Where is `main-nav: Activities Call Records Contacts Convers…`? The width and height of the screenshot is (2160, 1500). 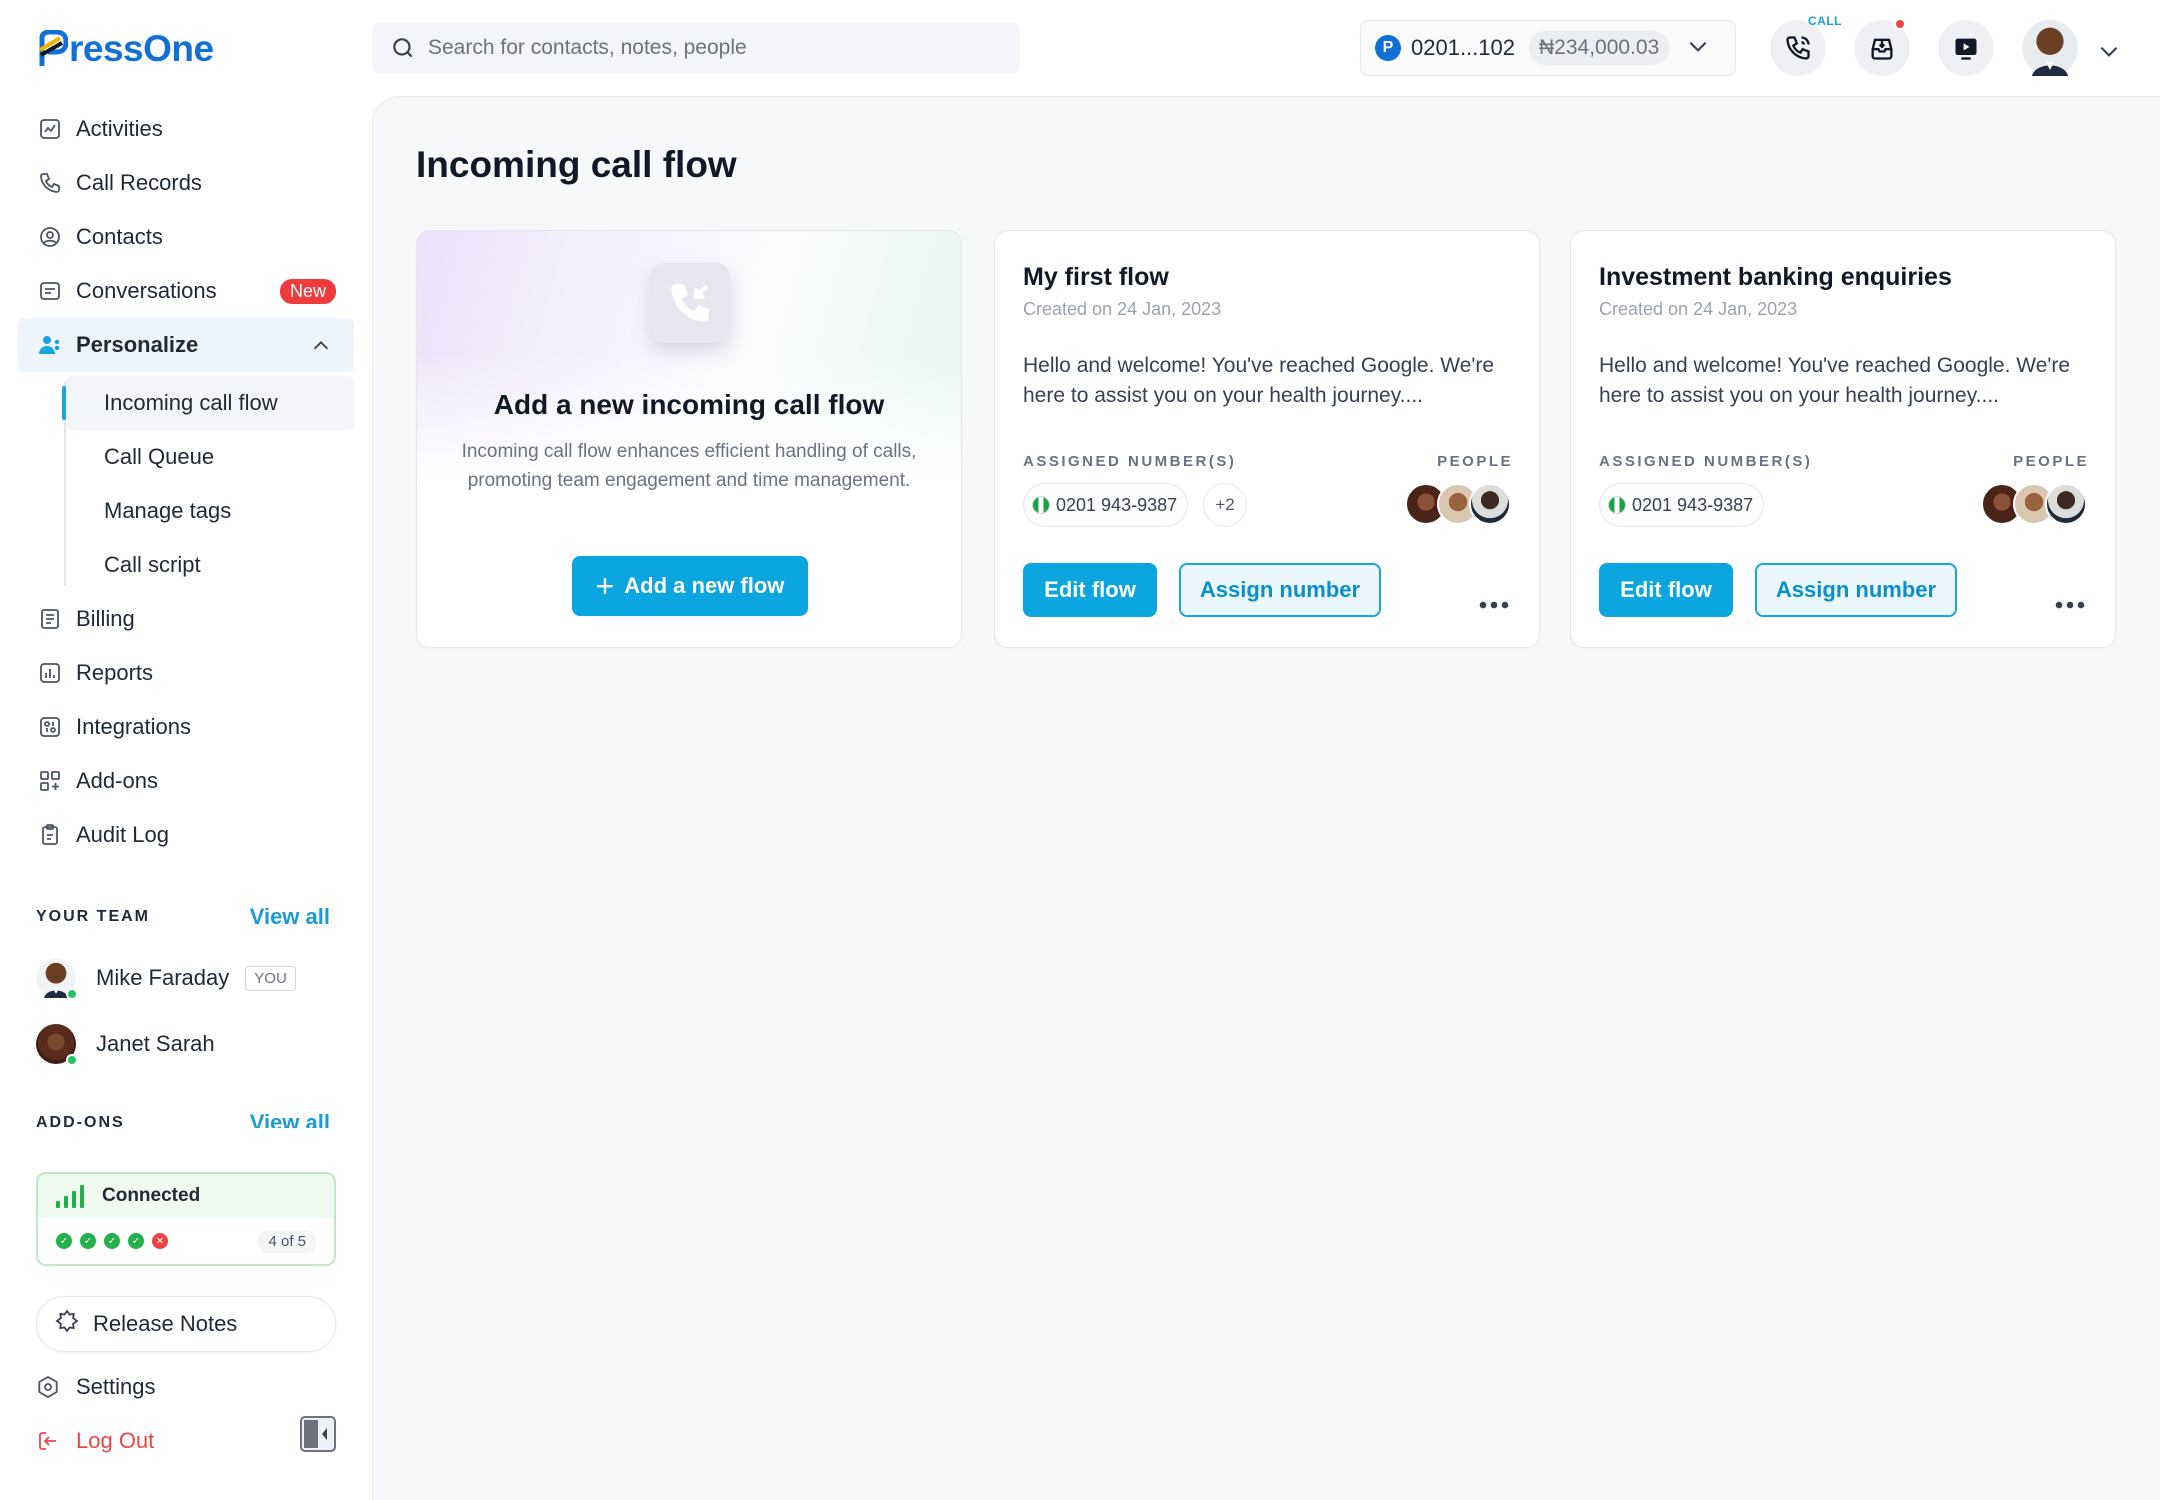
main-nav: Activities Call Records Contacts Convers… is located at coordinates (186, 482).